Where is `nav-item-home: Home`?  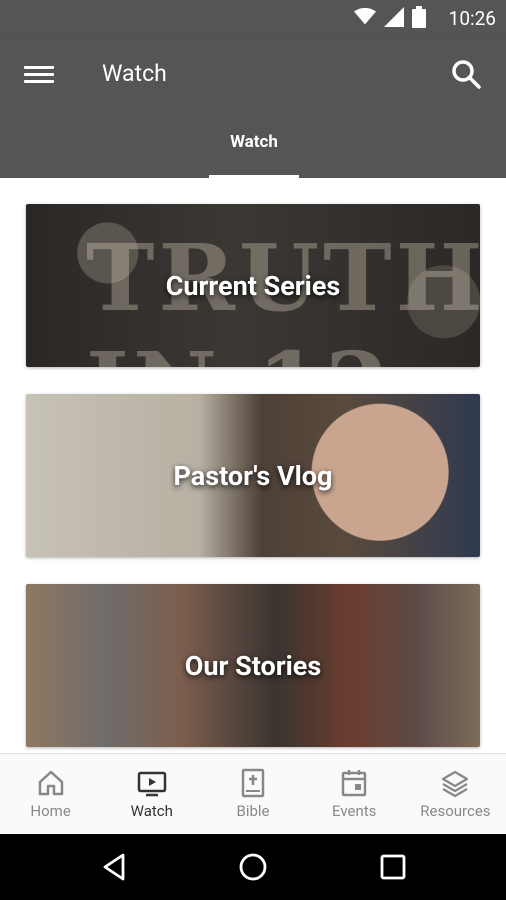 nav-item-home: Home is located at coordinates (50, 794).